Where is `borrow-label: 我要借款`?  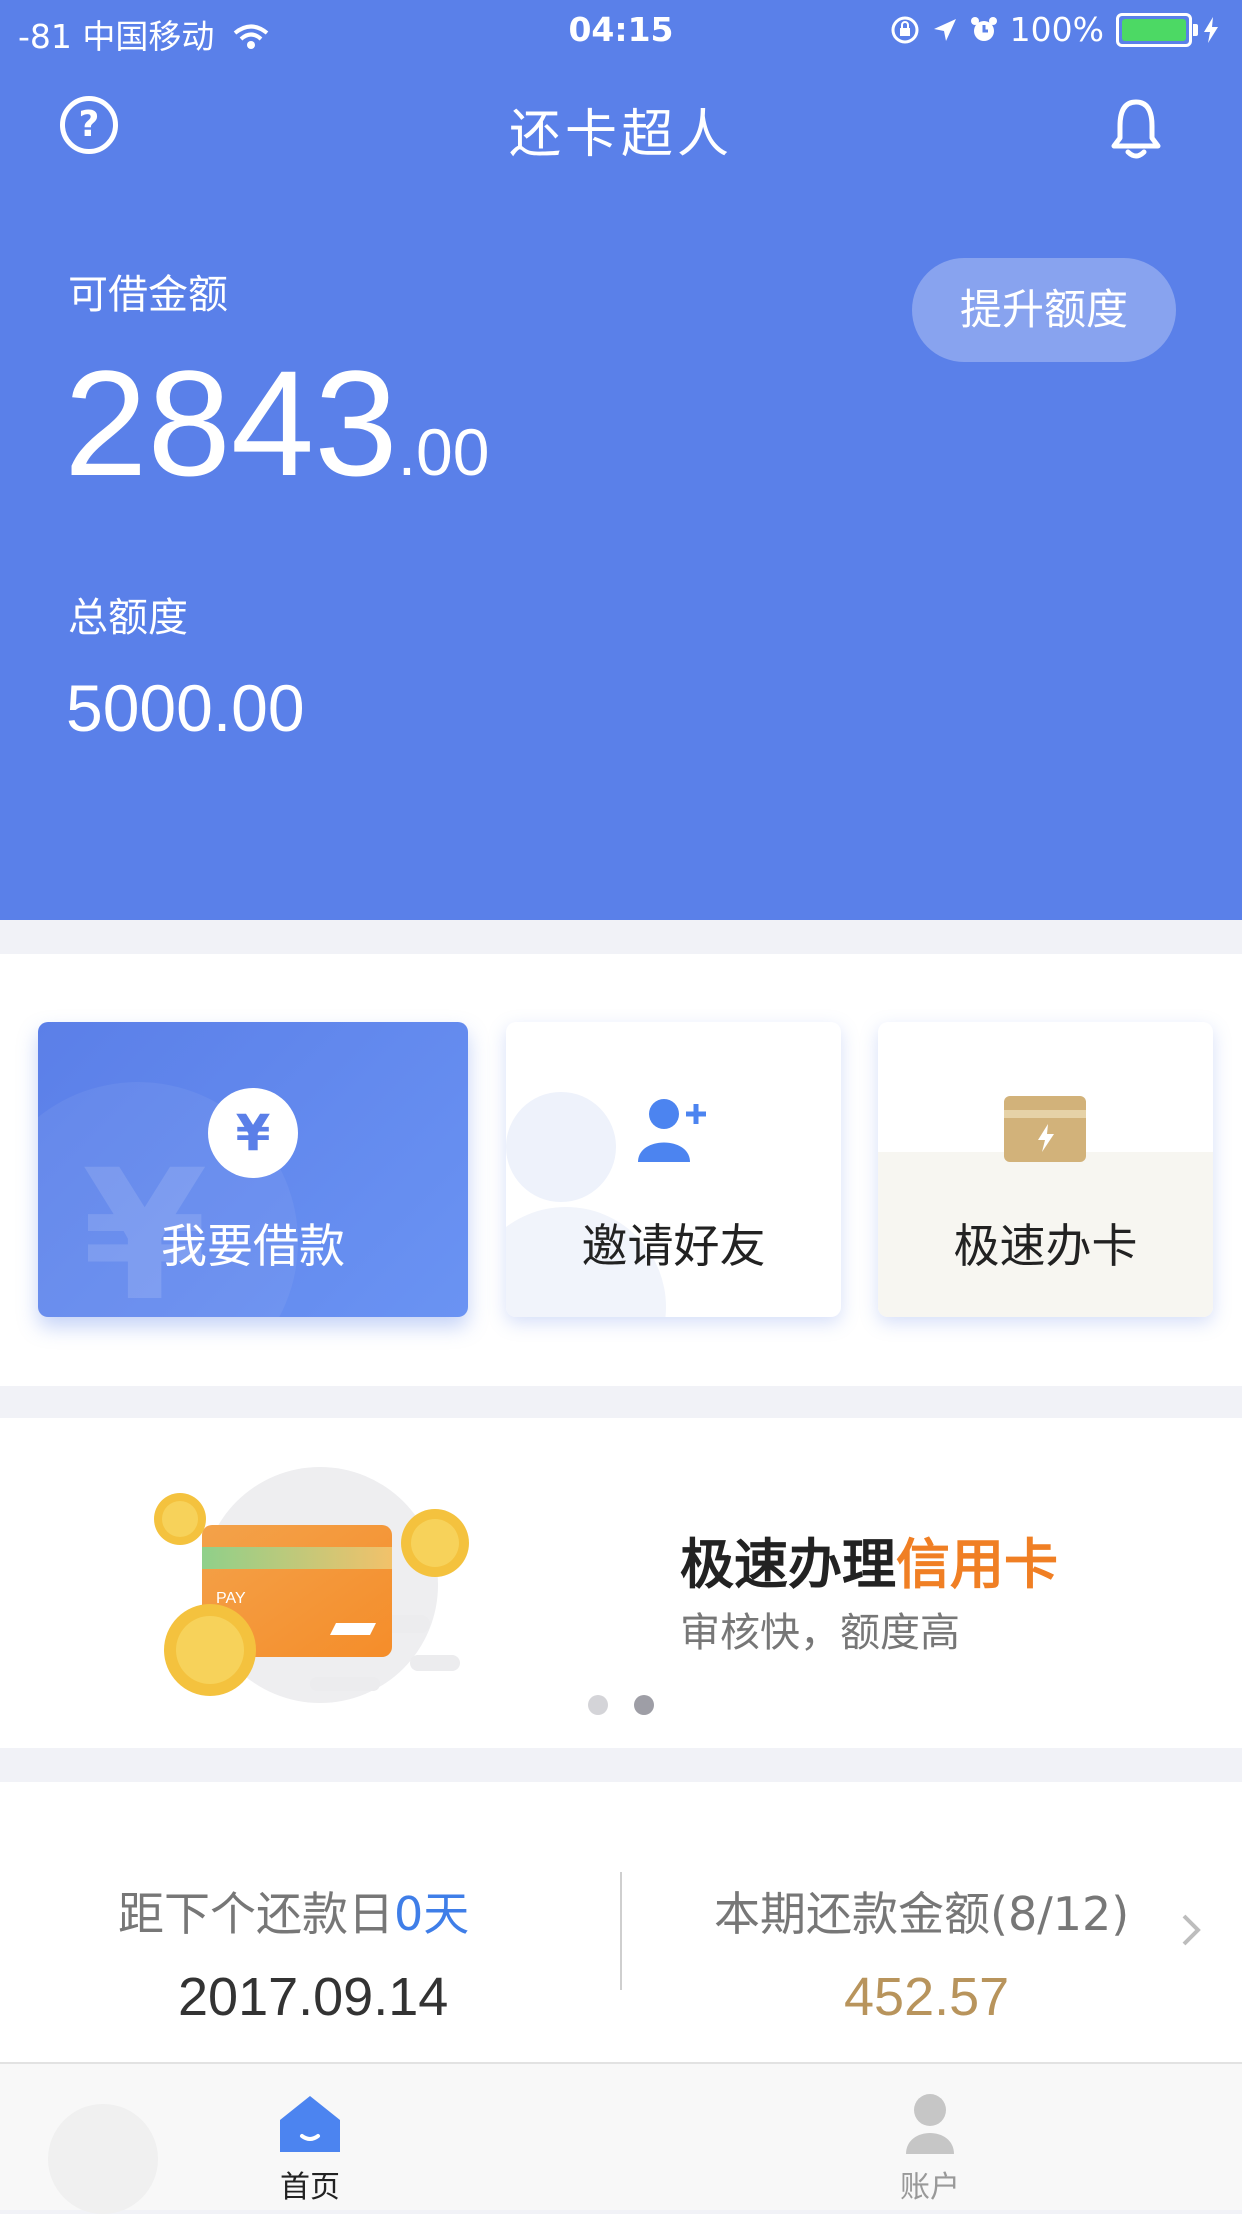
borrow-label: 我要借款 is located at coordinates (253, 1246).